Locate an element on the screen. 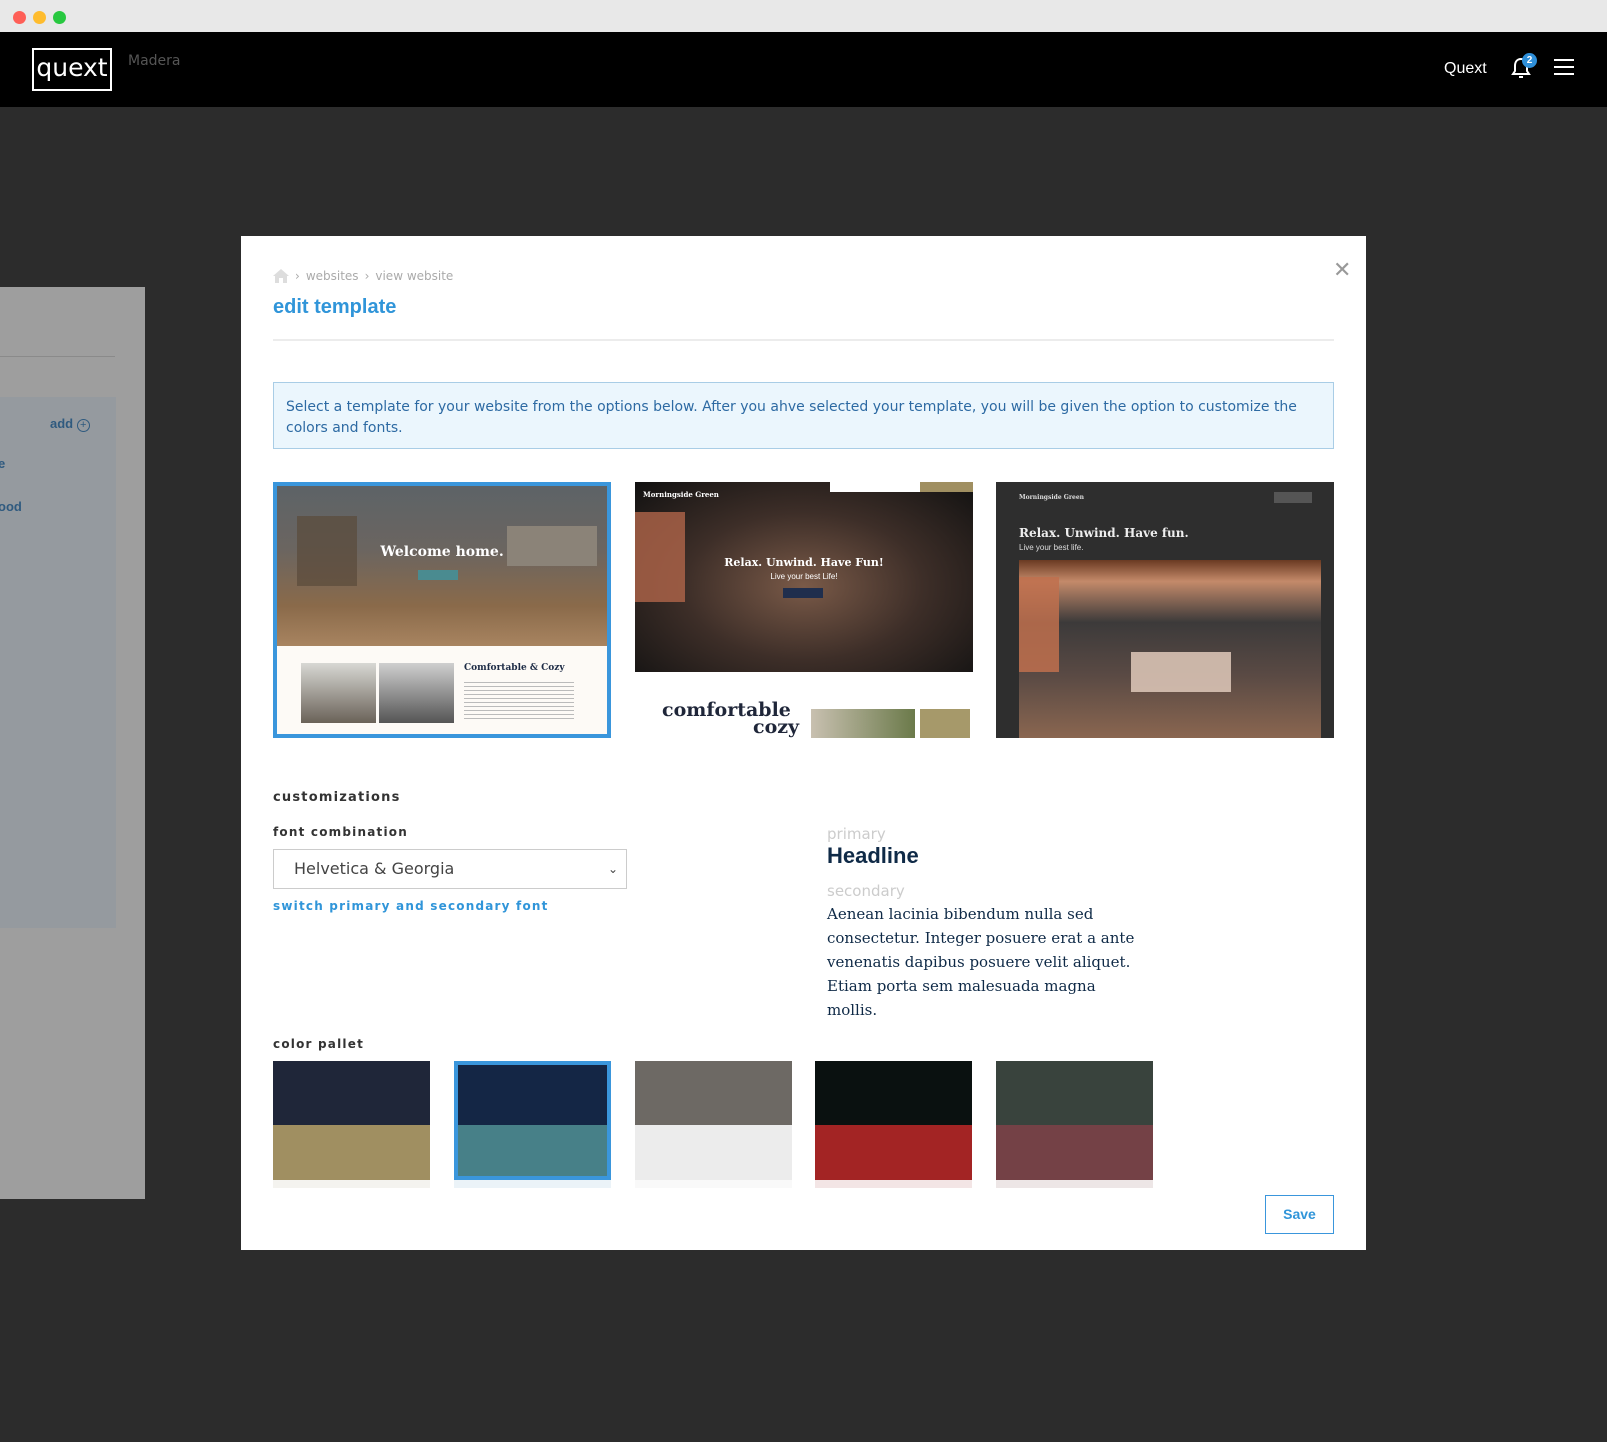  maximize-window-button is located at coordinates (59, 17).